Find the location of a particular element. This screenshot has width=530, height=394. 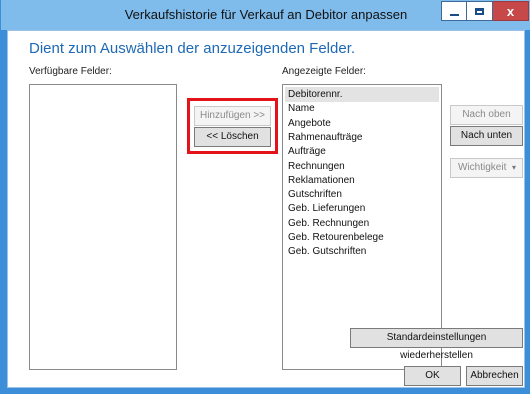

list-item: Angebote is located at coordinates (308, 123).